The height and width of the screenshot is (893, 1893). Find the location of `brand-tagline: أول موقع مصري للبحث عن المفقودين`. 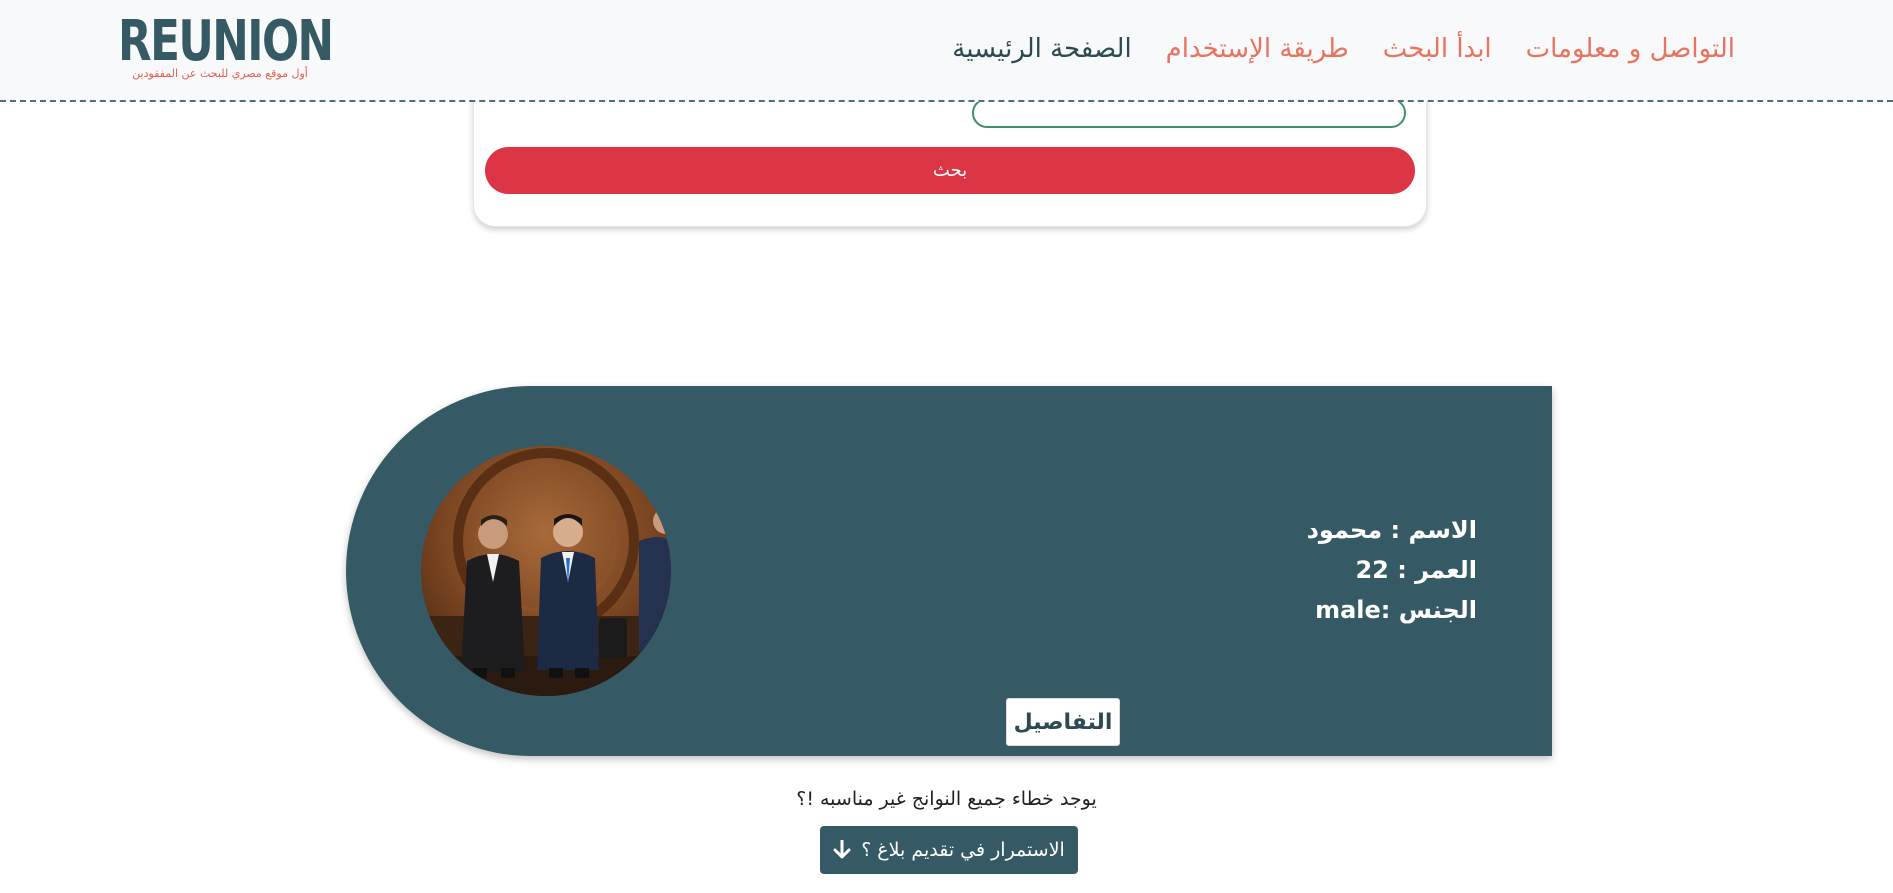

brand-tagline: أول موقع مصري للبحث عن المفقودين is located at coordinates (220, 73).